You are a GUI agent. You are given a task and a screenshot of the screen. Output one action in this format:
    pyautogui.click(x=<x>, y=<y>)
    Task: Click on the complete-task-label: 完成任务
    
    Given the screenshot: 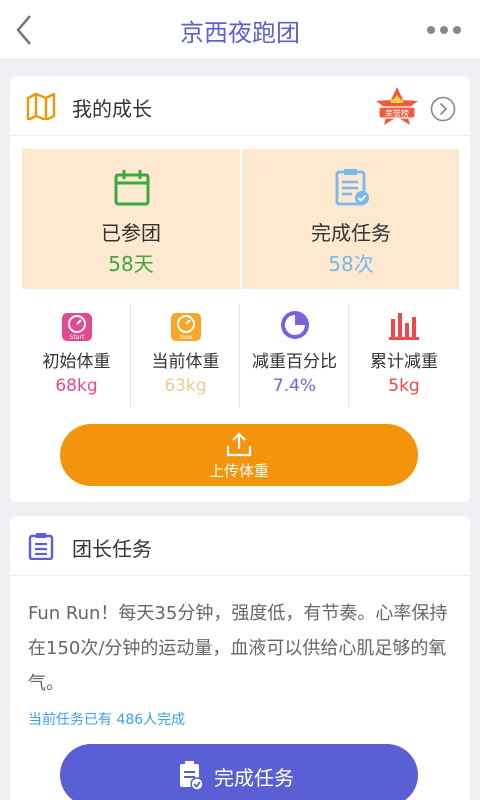 What is the action you would take?
    pyautogui.click(x=254, y=778)
    